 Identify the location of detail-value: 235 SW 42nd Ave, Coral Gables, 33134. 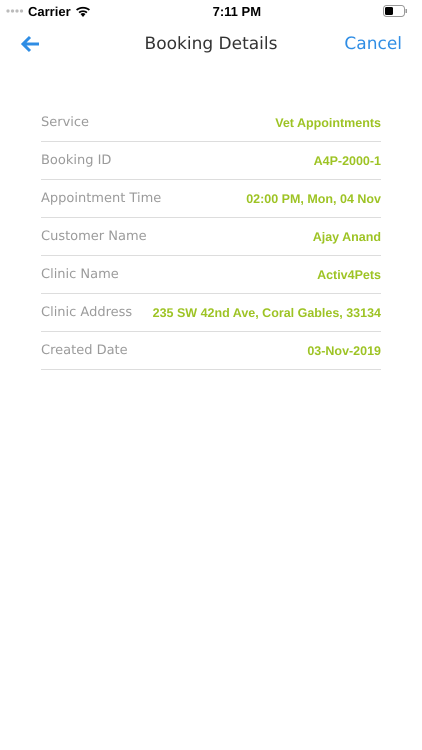
(266, 313).